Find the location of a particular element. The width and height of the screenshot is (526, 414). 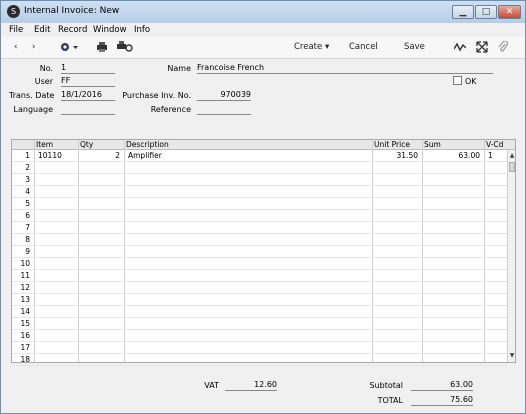

table-row: 15 is located at coordinates (259, 324).